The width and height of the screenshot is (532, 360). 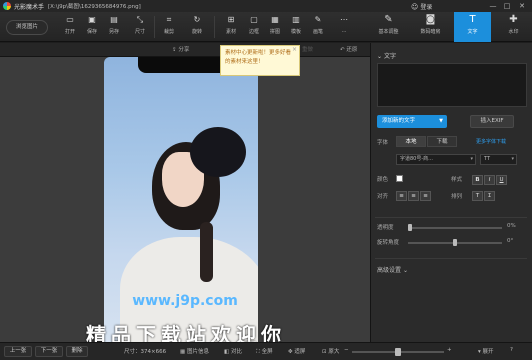 I want to click on resize-label: 尺寸, so click(x=139, y=32).